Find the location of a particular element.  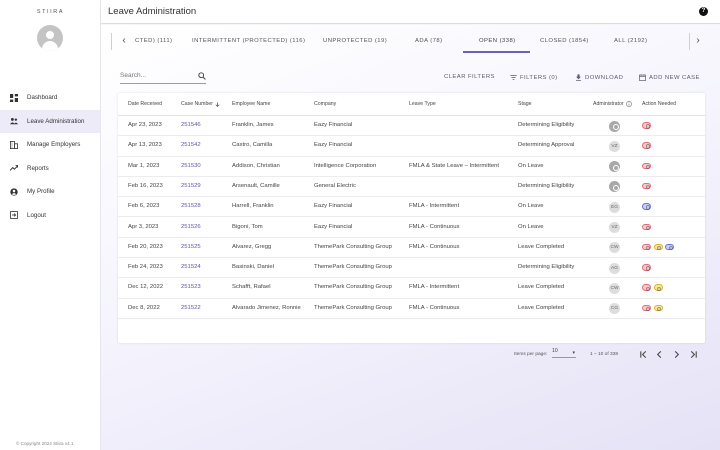

column-header-leave-type: Leave Type is located at coordinates (422, 104).